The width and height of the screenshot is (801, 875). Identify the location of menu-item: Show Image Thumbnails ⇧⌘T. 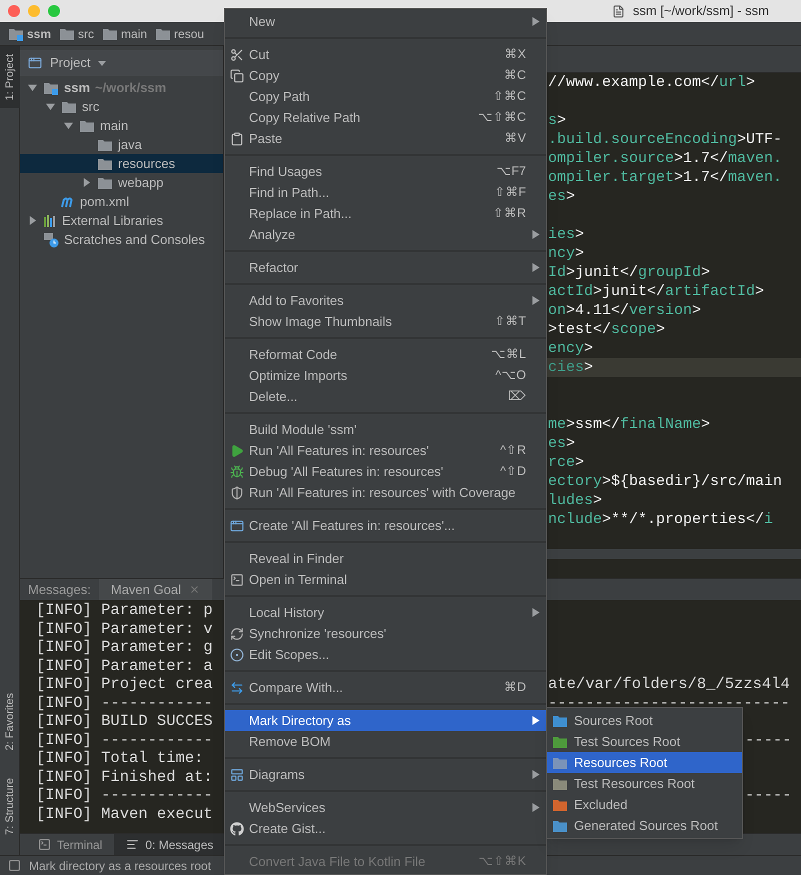
(385, 321).